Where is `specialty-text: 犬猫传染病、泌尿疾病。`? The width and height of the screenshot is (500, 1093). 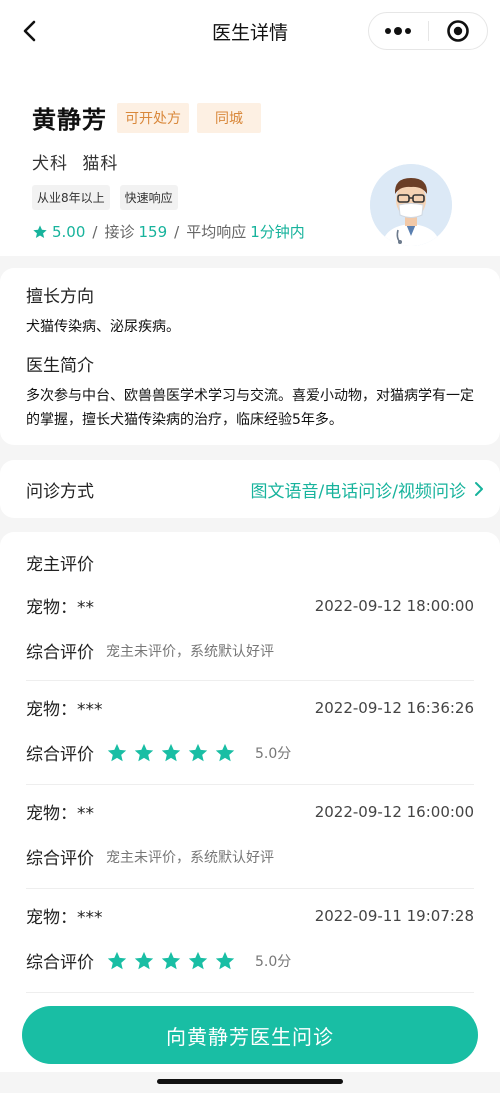 specialty-text: 犬猫传染病、泌尿疾病。 is located at coordinates (103, 327).